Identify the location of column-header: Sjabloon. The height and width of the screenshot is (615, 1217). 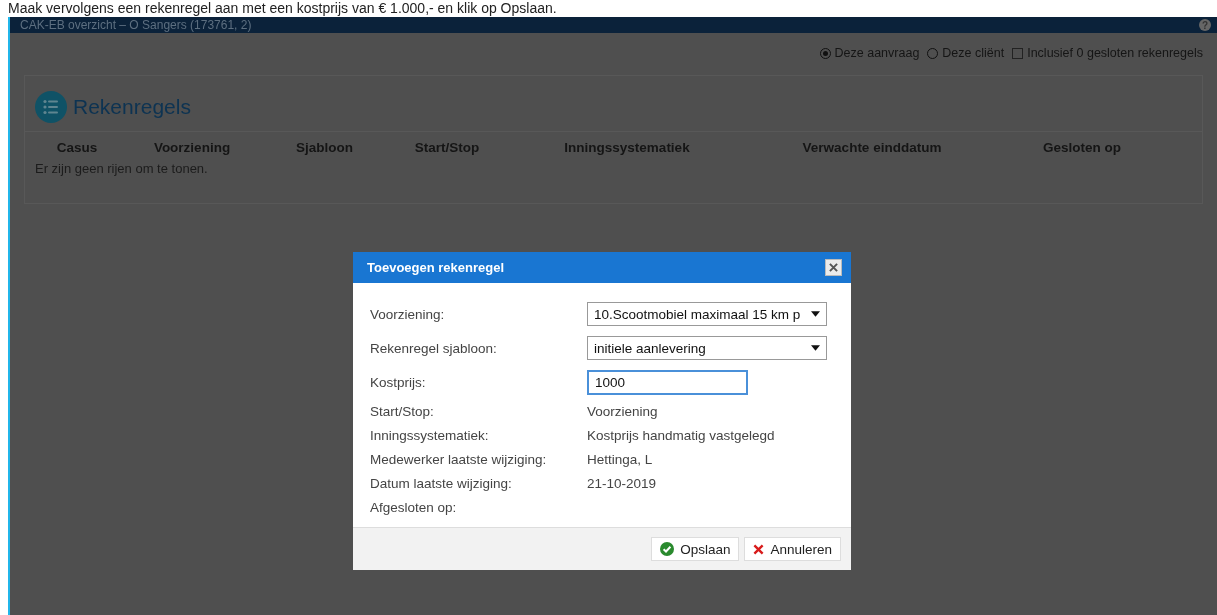
(324, 147).